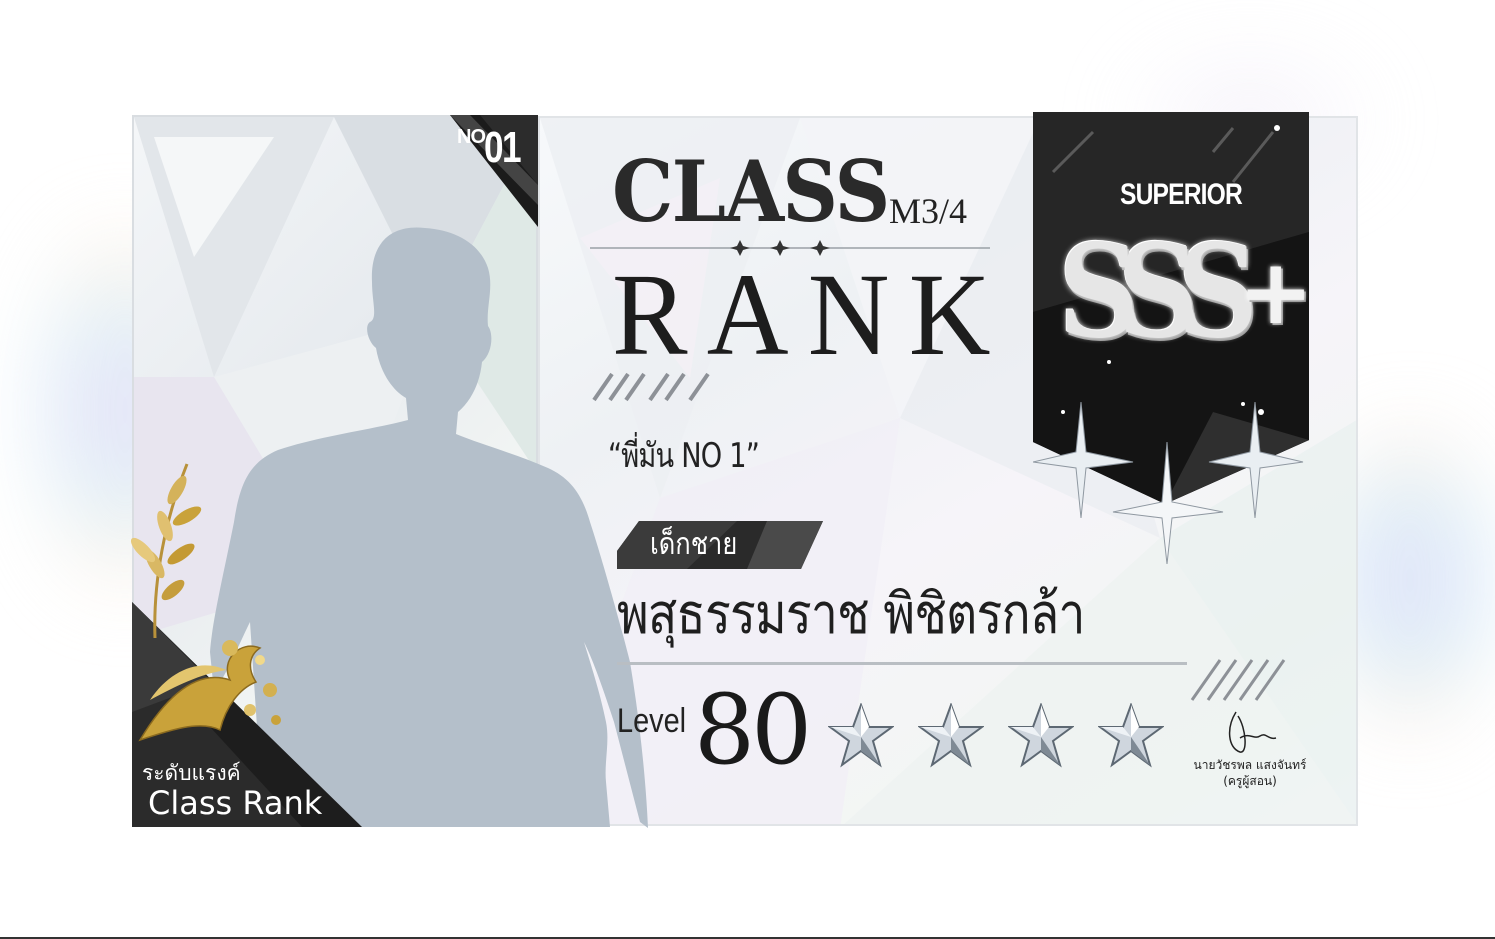 The width and height of the screenshot is (1495, 939). Describe the element at coordinates (503, 147) in the screenshot. I see `card-number: 01` at that location.